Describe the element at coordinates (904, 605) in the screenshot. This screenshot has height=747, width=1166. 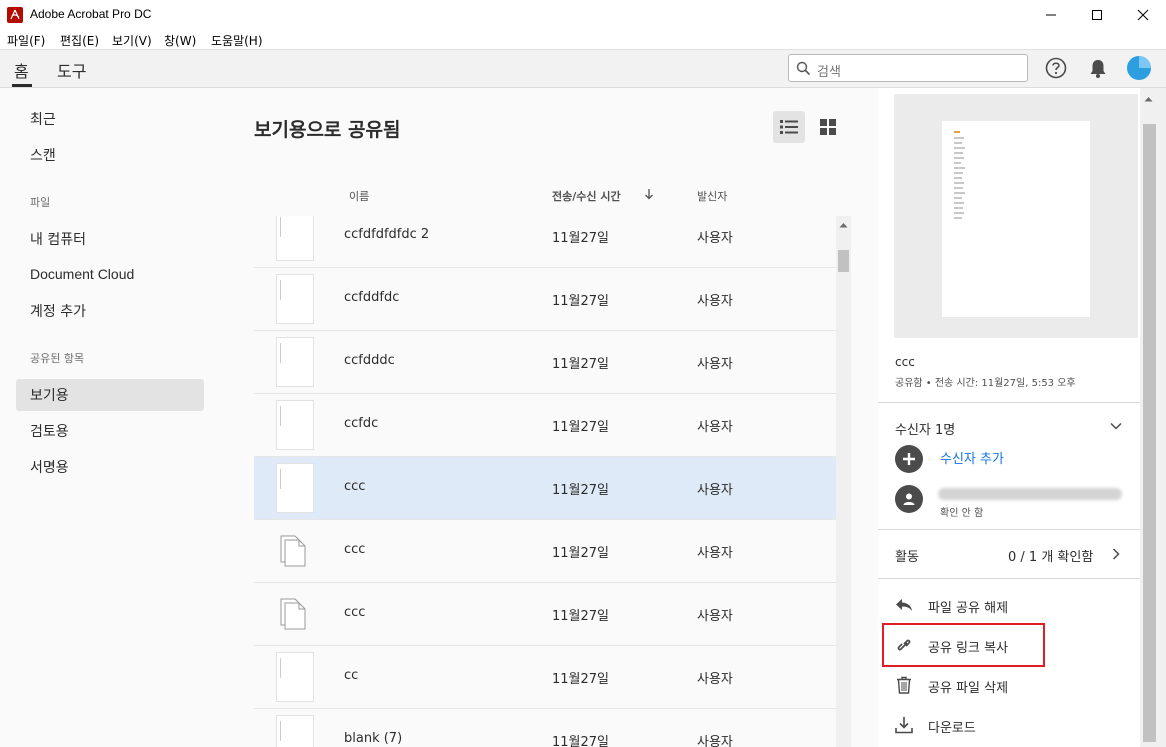
I see `reply-arrow-icon` at that location.